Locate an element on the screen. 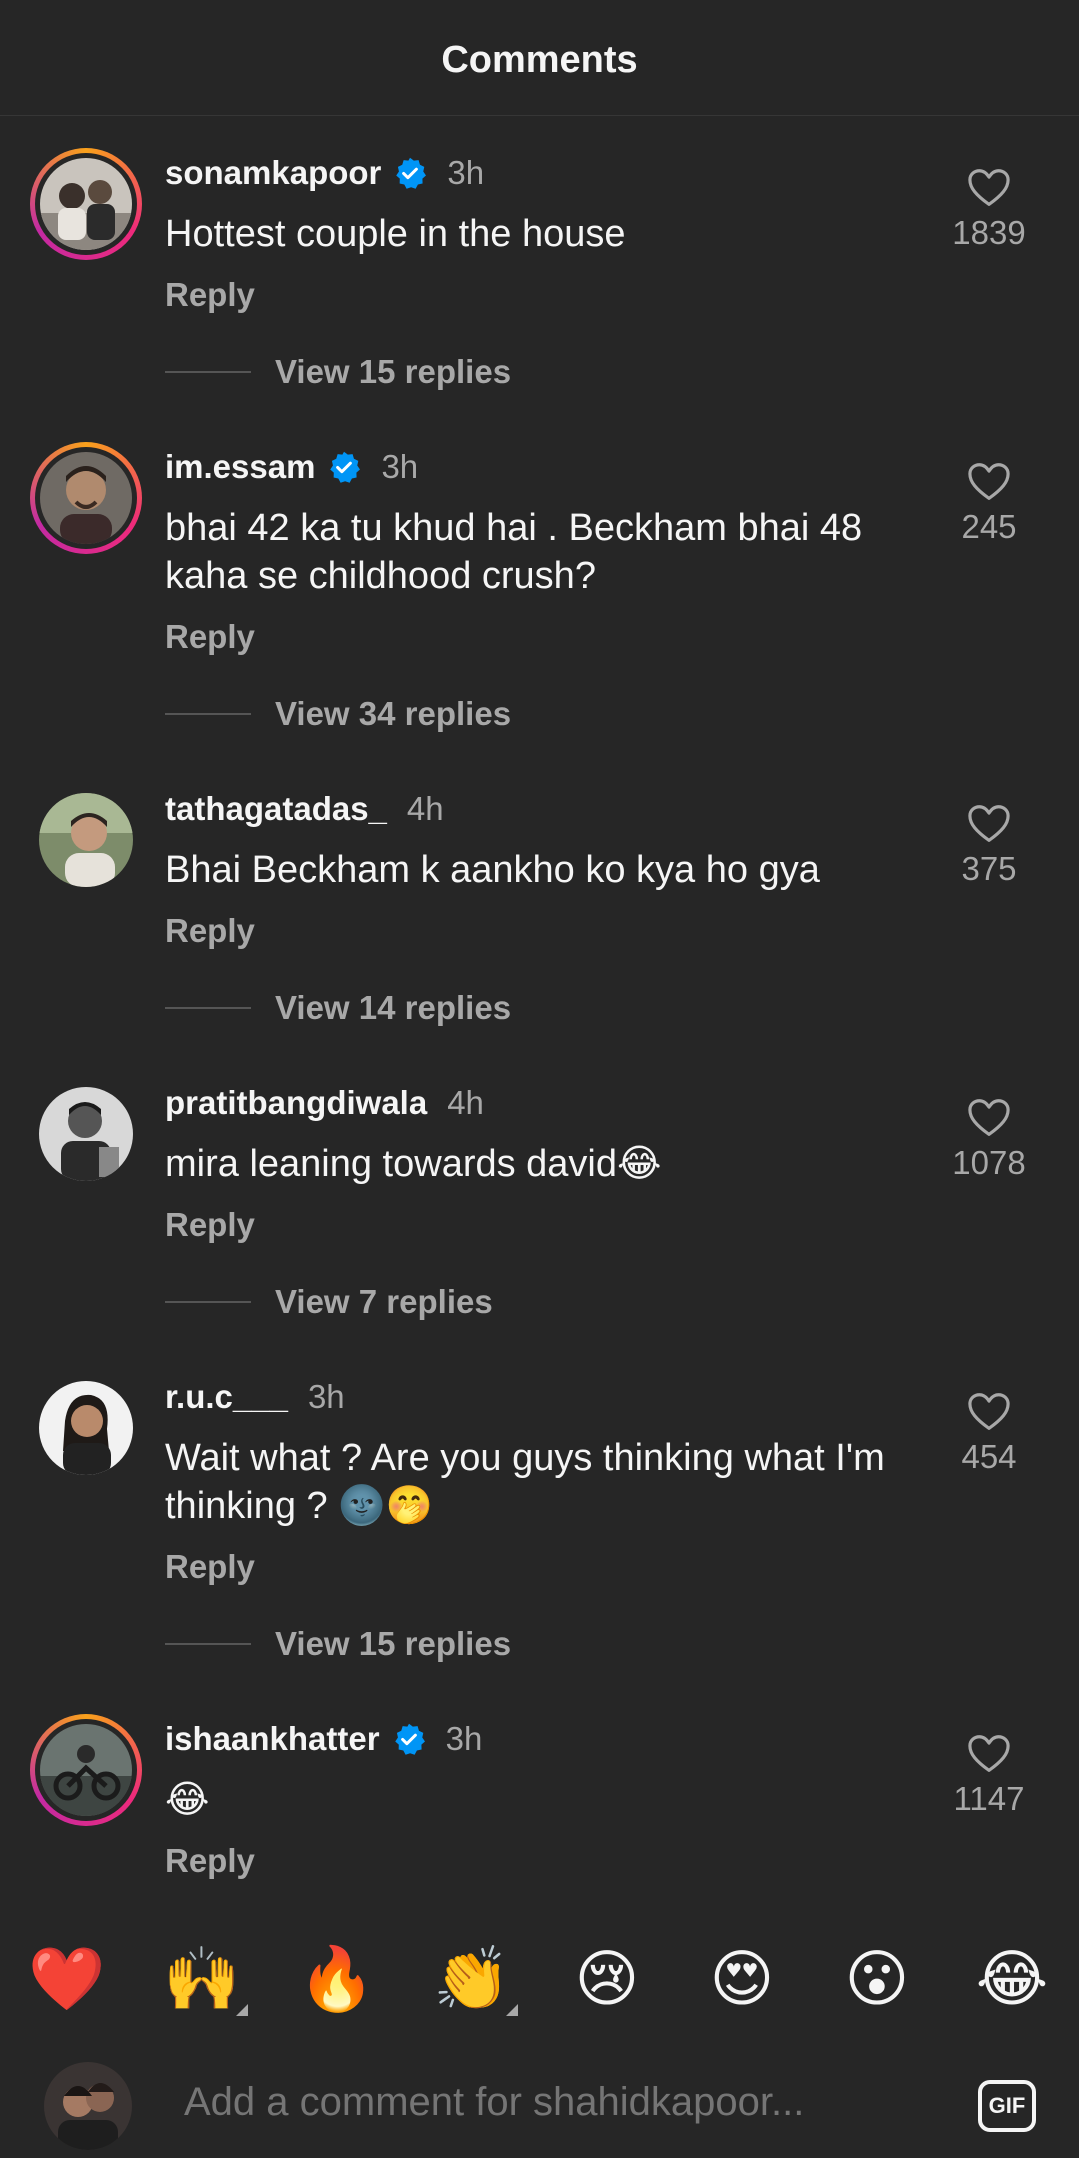  like-button: 454 is located at coordinates (989, 1434).